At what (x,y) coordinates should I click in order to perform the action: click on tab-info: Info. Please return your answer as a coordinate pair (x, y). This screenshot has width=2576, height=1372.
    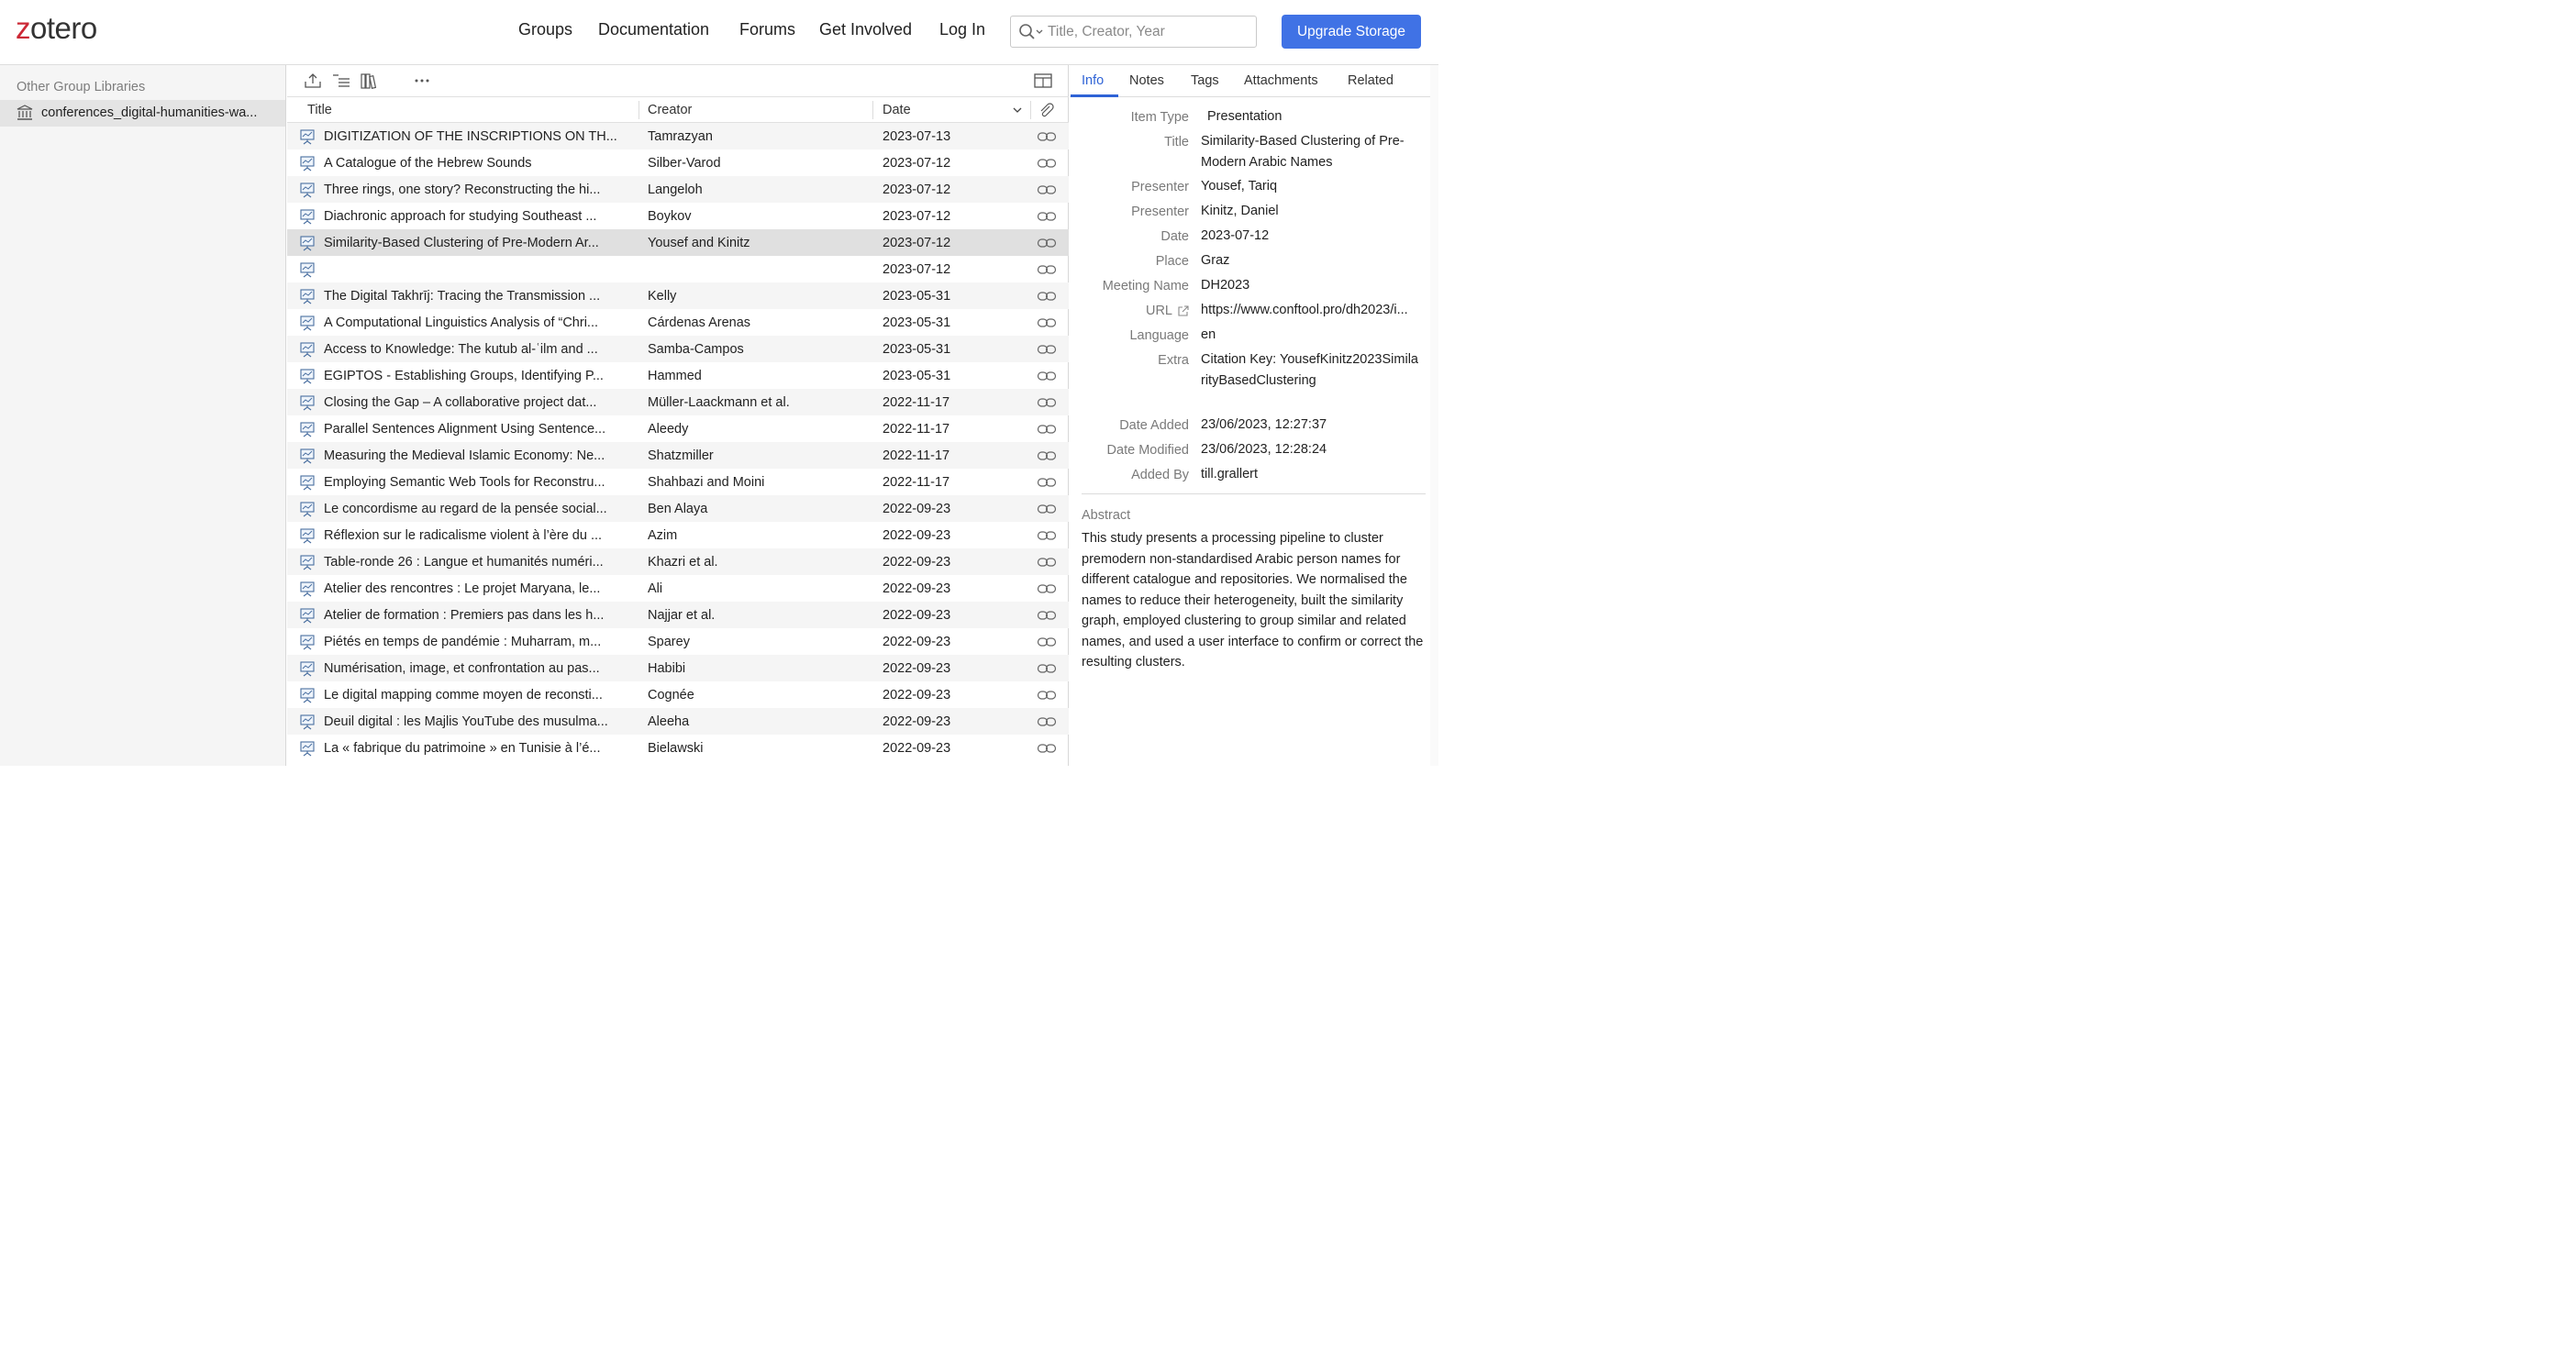
    Looking at the image, I should click on (1093, 80).